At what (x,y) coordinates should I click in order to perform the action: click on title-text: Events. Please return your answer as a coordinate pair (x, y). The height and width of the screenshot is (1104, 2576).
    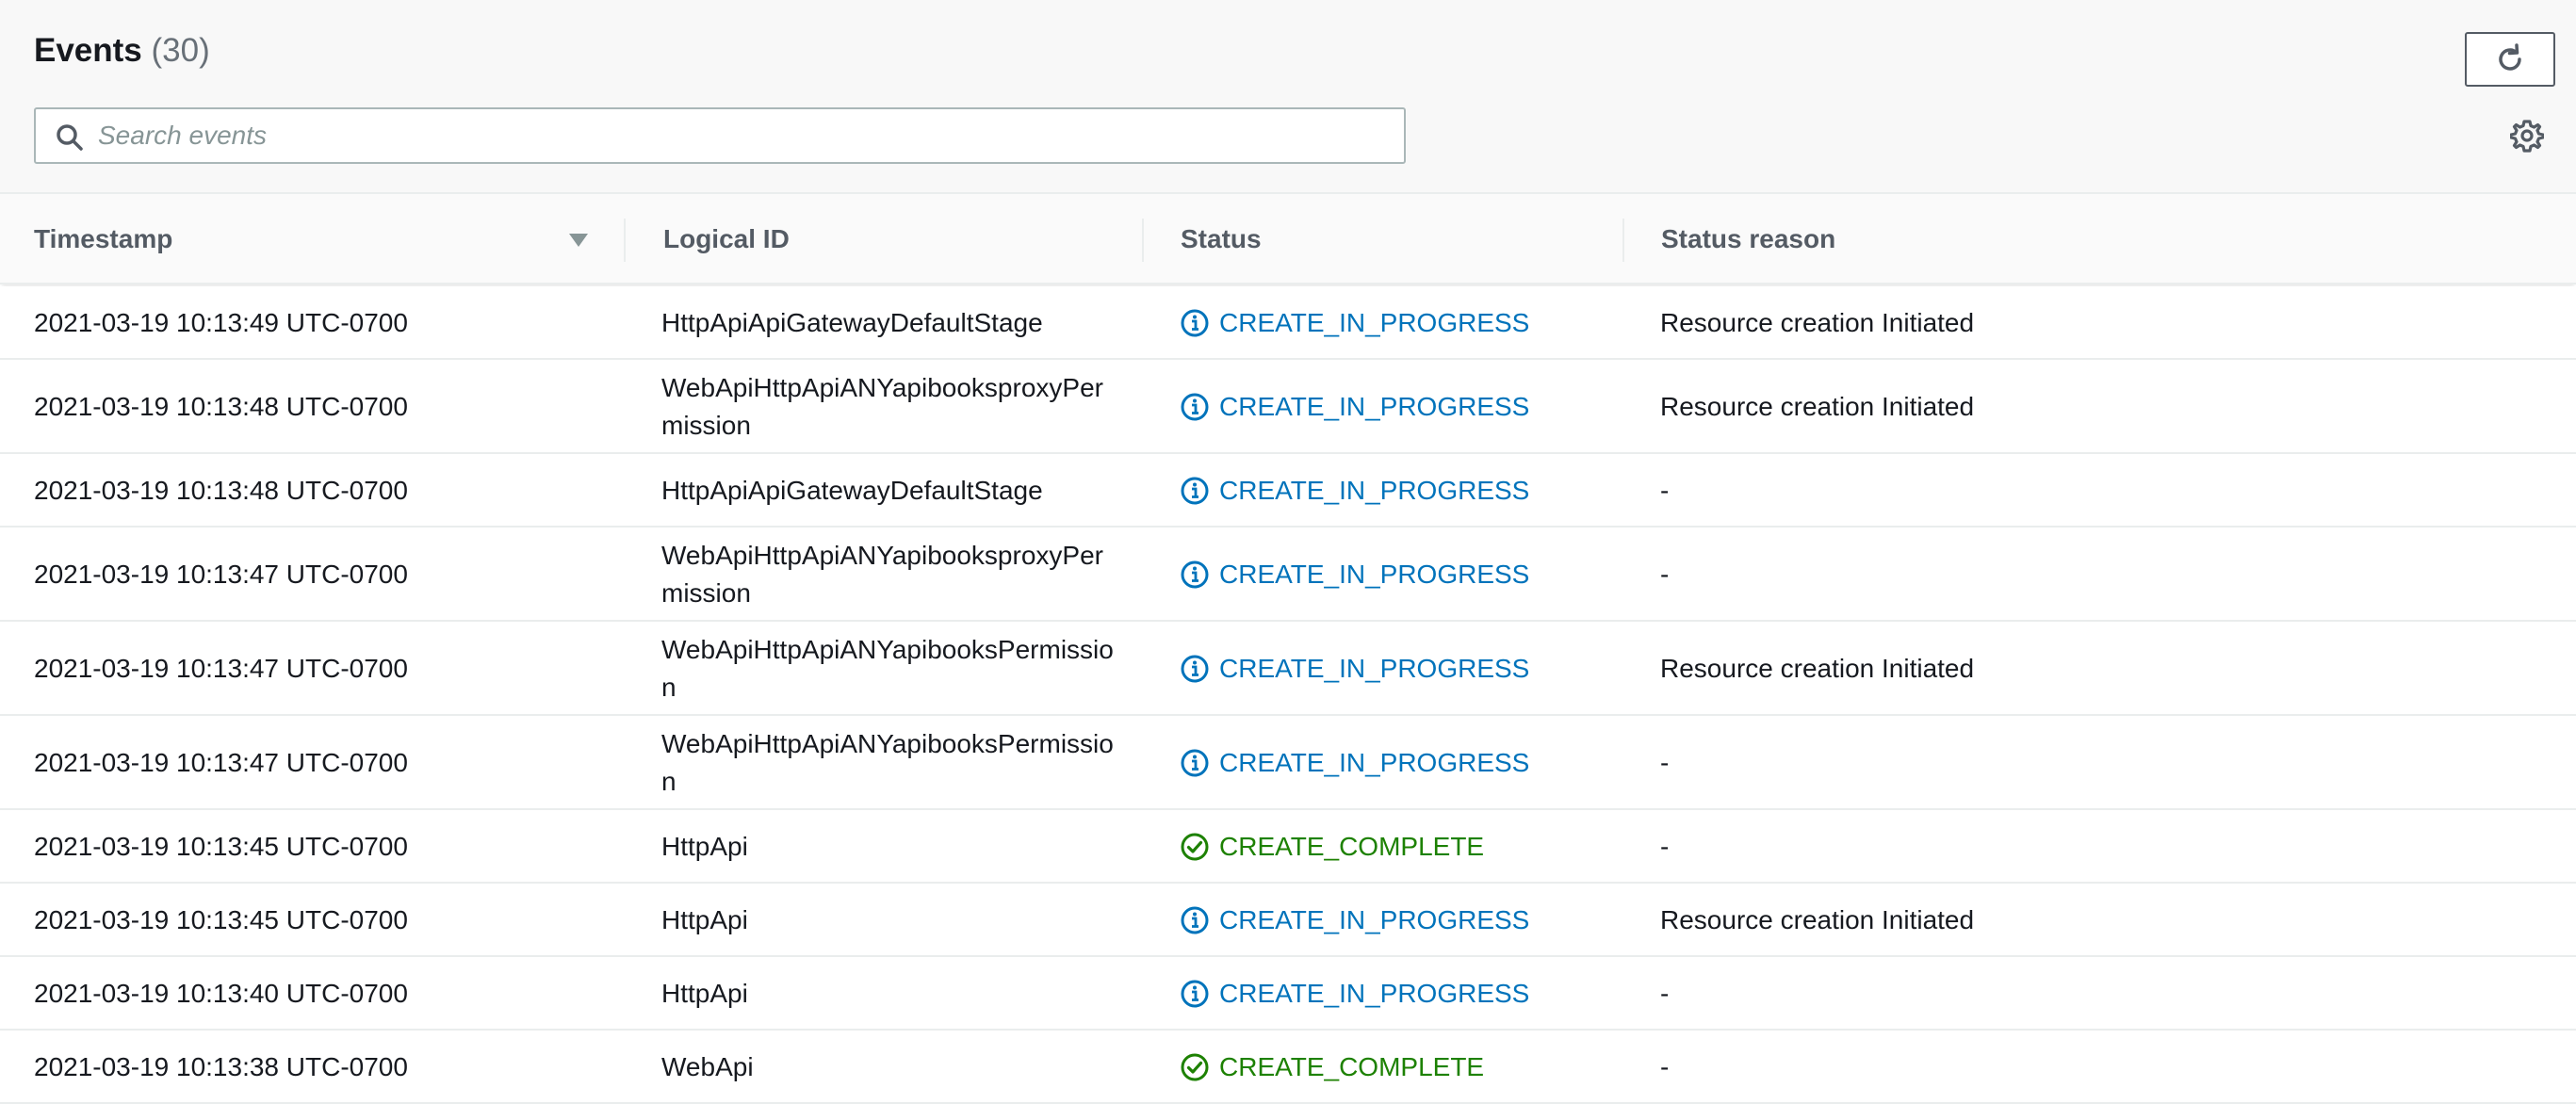
    Looking at the image, I should click on (88, 50).